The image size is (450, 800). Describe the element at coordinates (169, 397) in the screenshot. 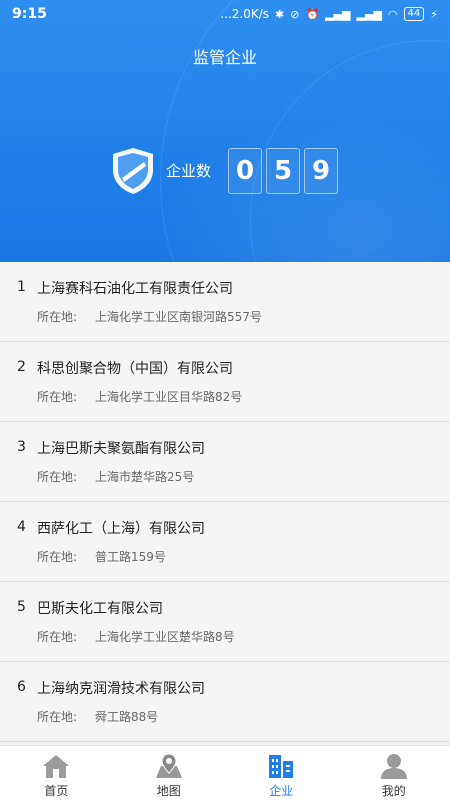

I see `company-address: 上海化学工业区目华路82号` at that location.